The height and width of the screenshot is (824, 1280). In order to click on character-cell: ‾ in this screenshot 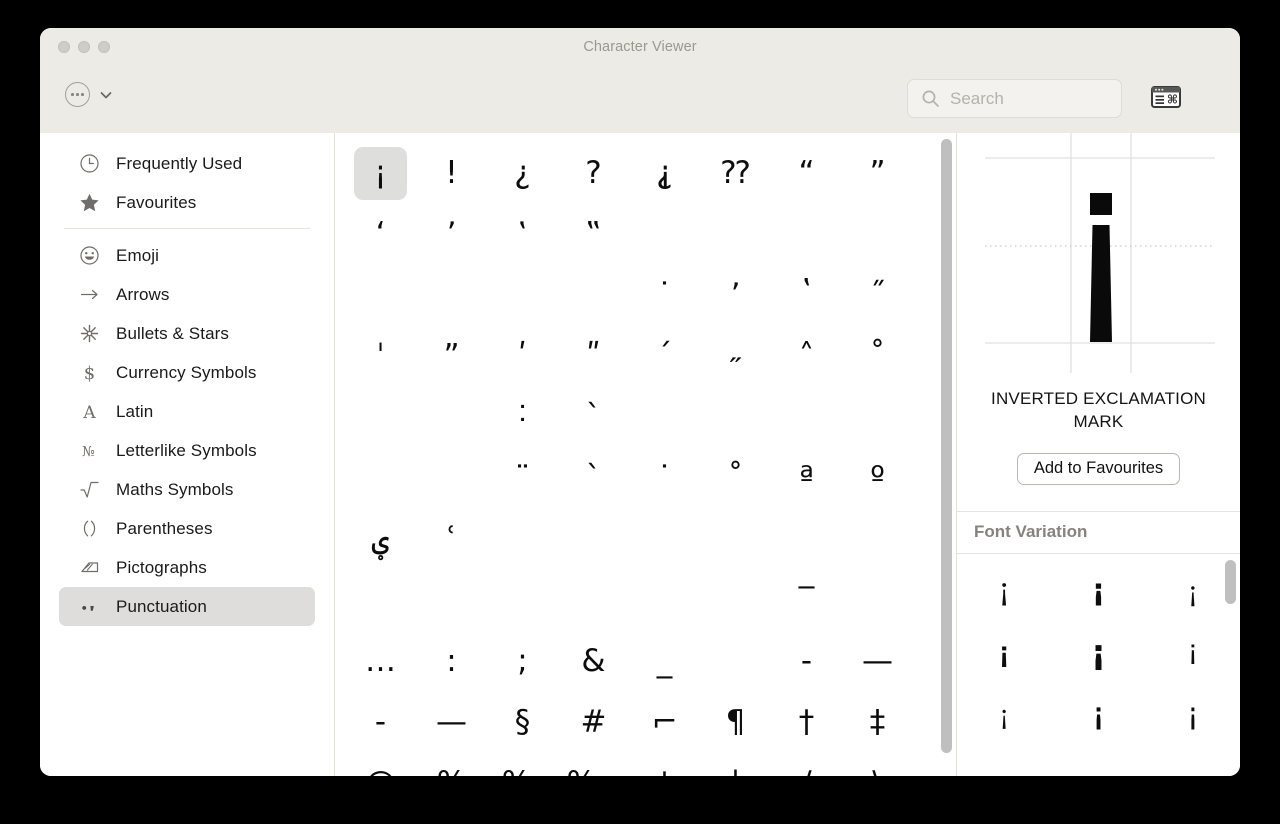, I will do `click(806, 600)`.